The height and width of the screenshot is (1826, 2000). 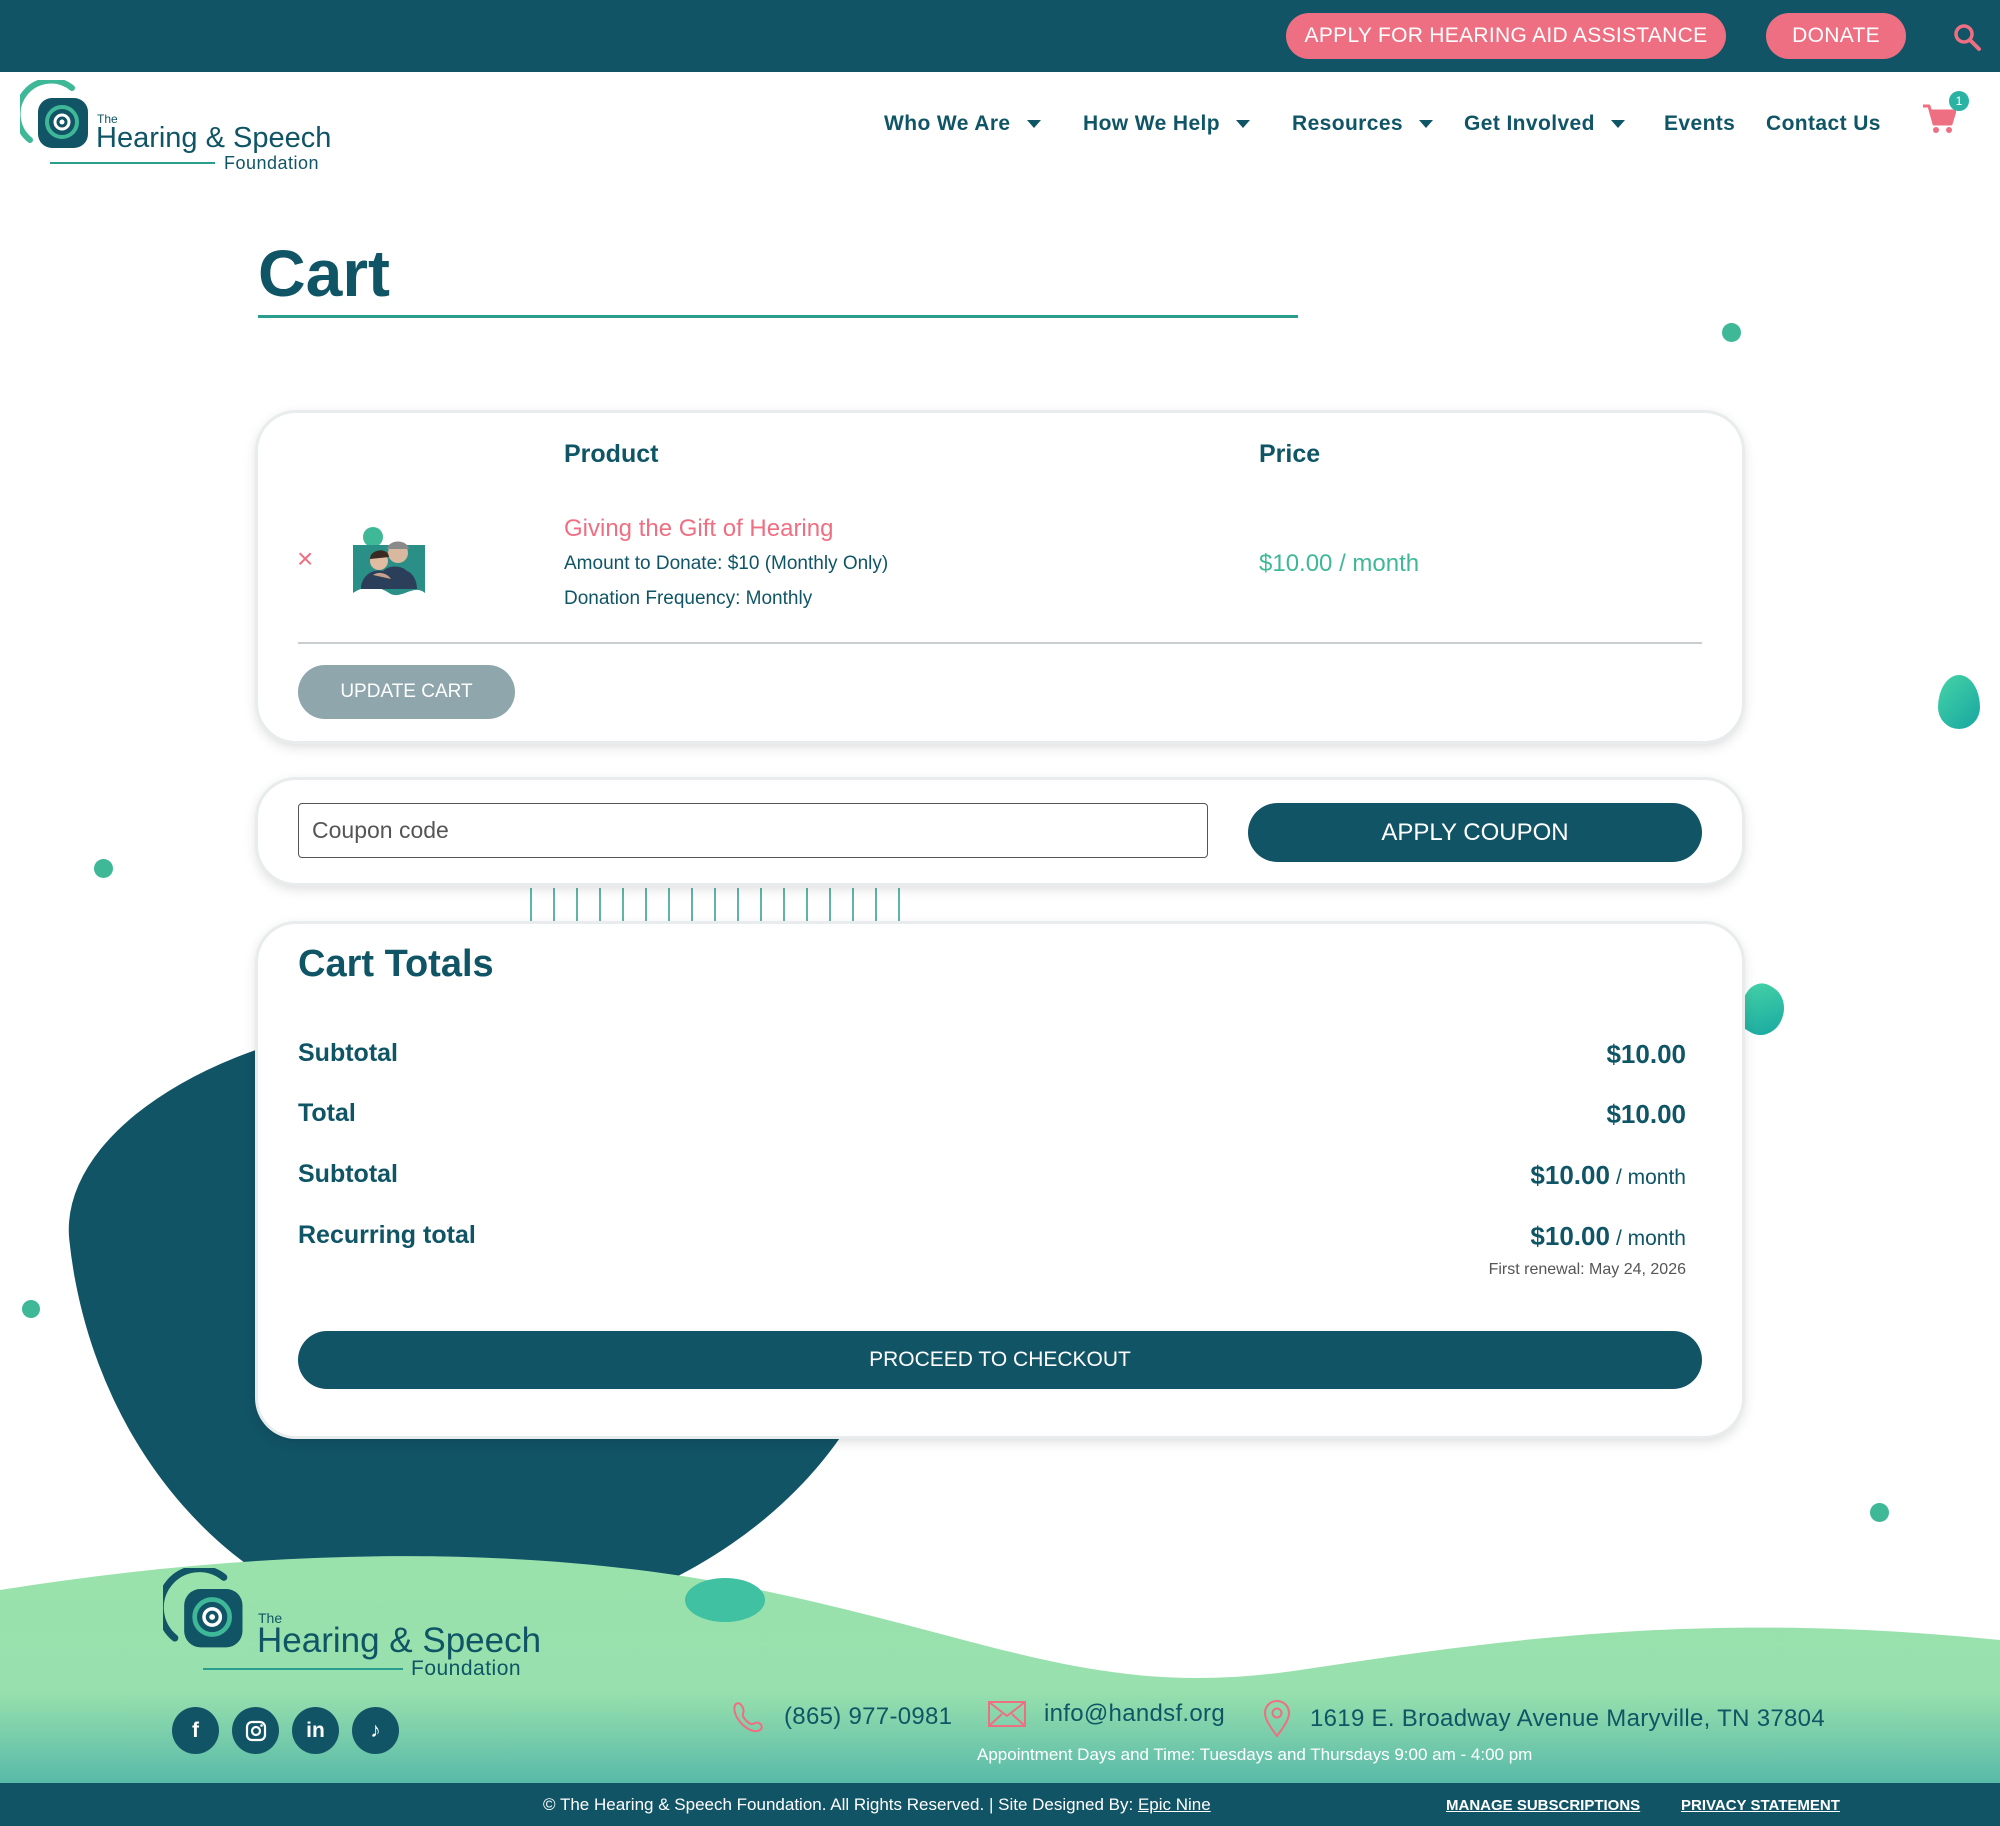 What do you see at coordinates (1506, 36) in the screenshot?
I see `apply-assistance-button: APPLY FOR HEARING AID ASSISTANCE` at bounding box center [1506, 36].